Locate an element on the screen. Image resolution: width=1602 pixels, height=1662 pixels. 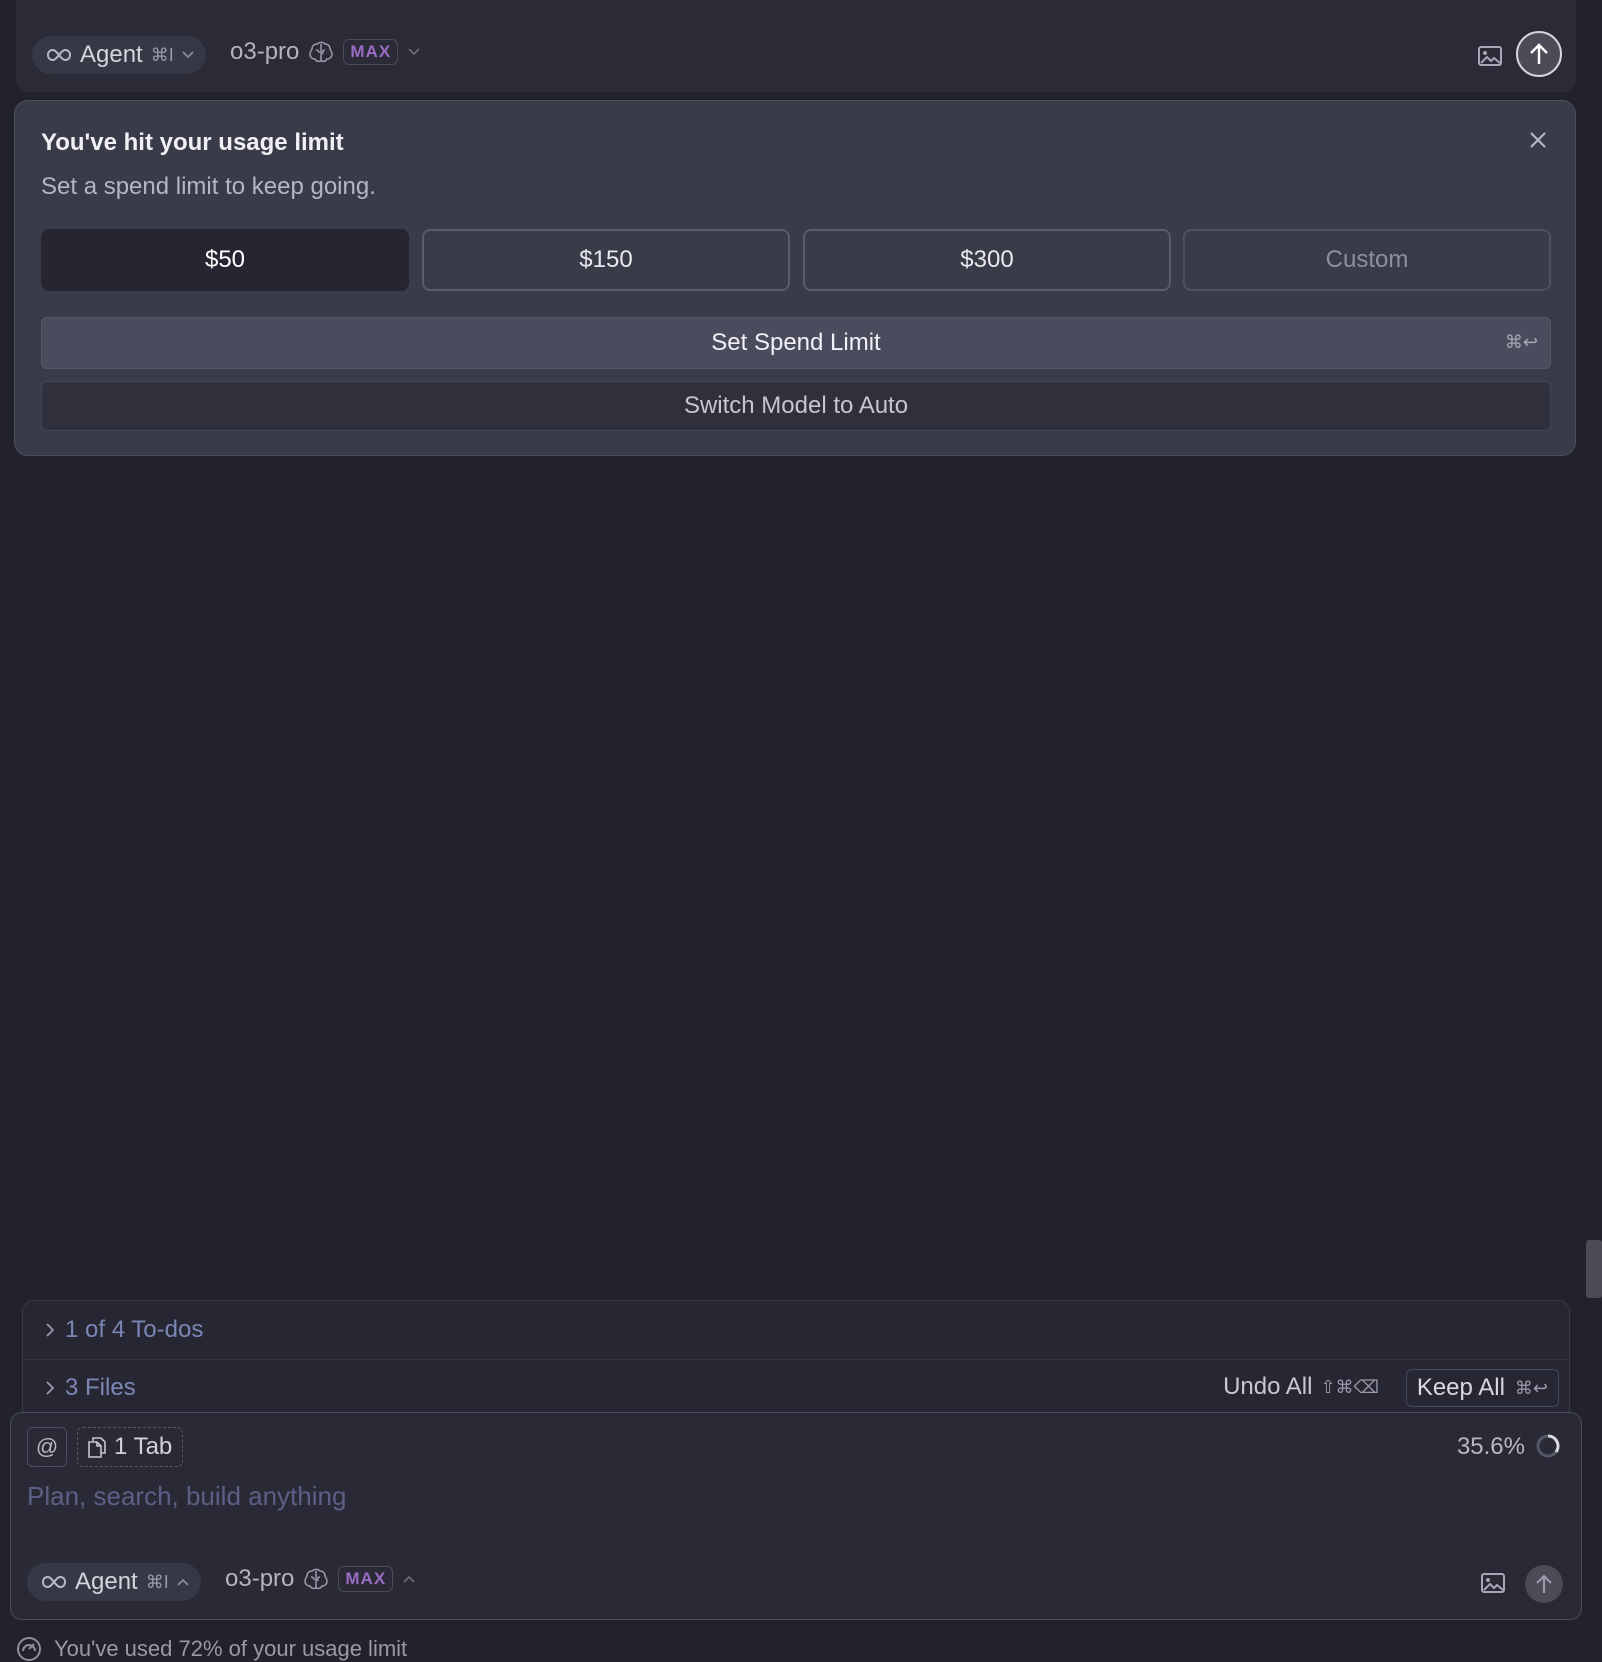
at-icon: @ is located at coordinates (47, 1446).